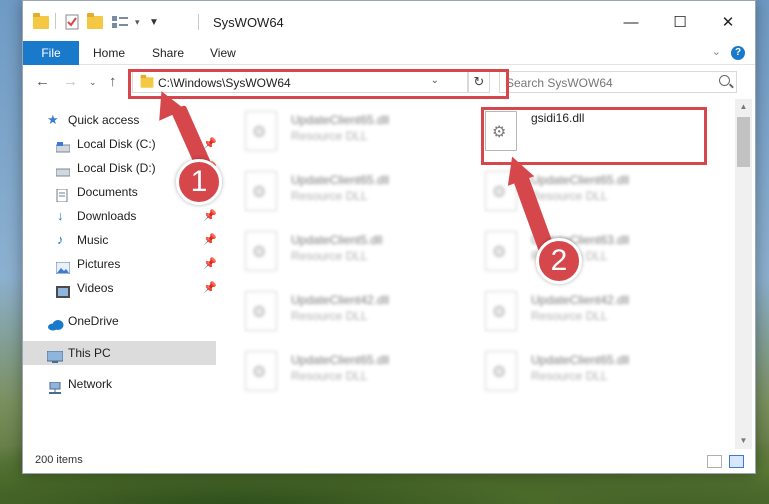 This screenshot has height=504, width=769. Describe the element at coordinates (99, 264) in the screenshot. I see `sidebar-item-label: Pictures` at that location.